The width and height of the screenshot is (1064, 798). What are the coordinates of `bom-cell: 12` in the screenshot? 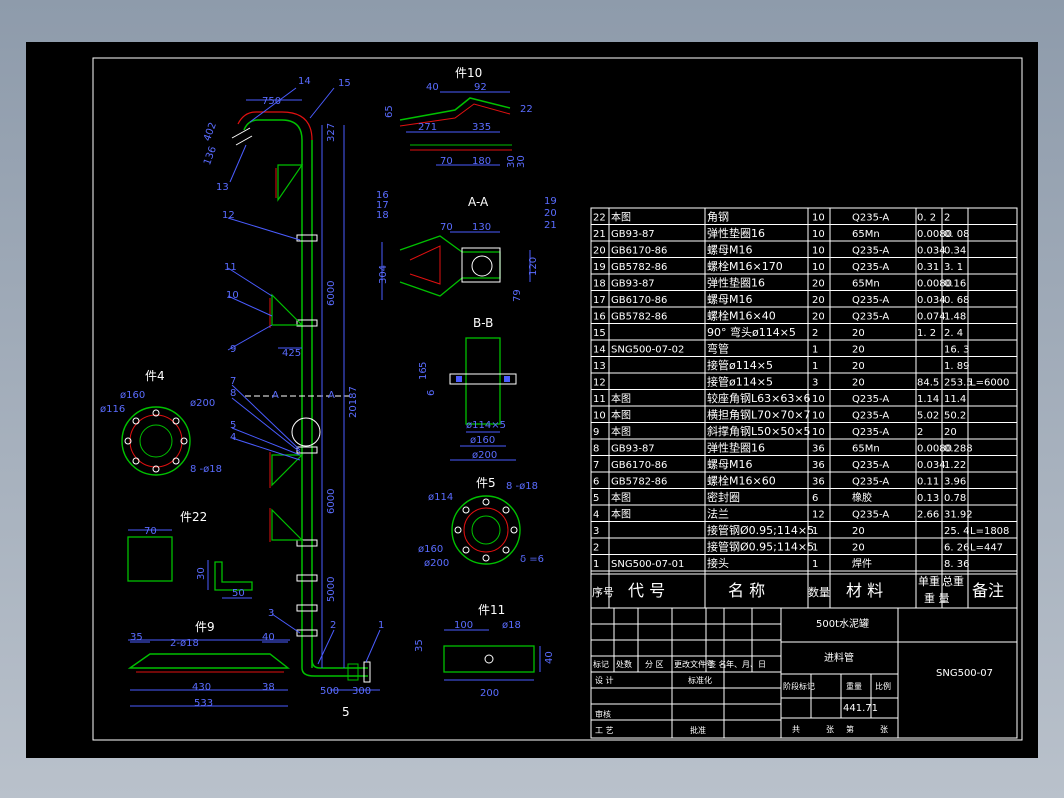 It's located at (599, 383).